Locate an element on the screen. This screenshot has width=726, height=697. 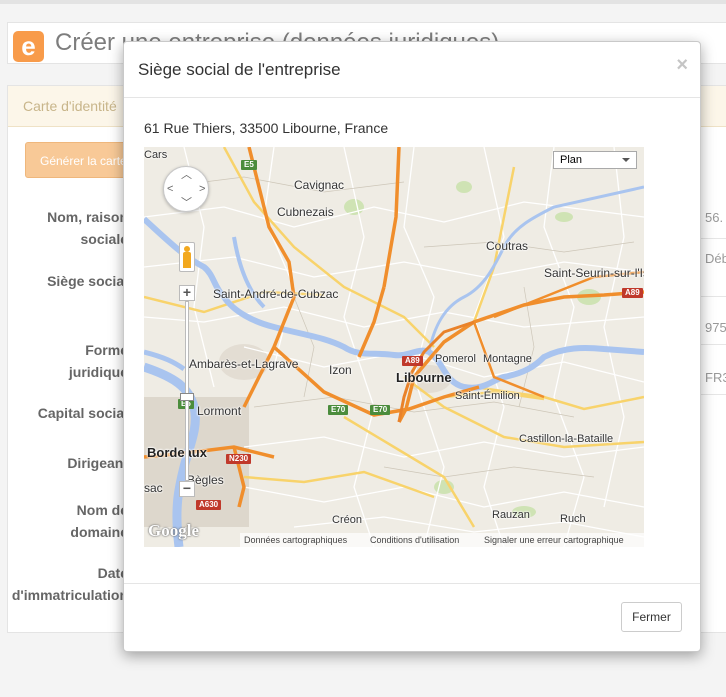
value-head-office: Déb is located at coordinates (715, 258).